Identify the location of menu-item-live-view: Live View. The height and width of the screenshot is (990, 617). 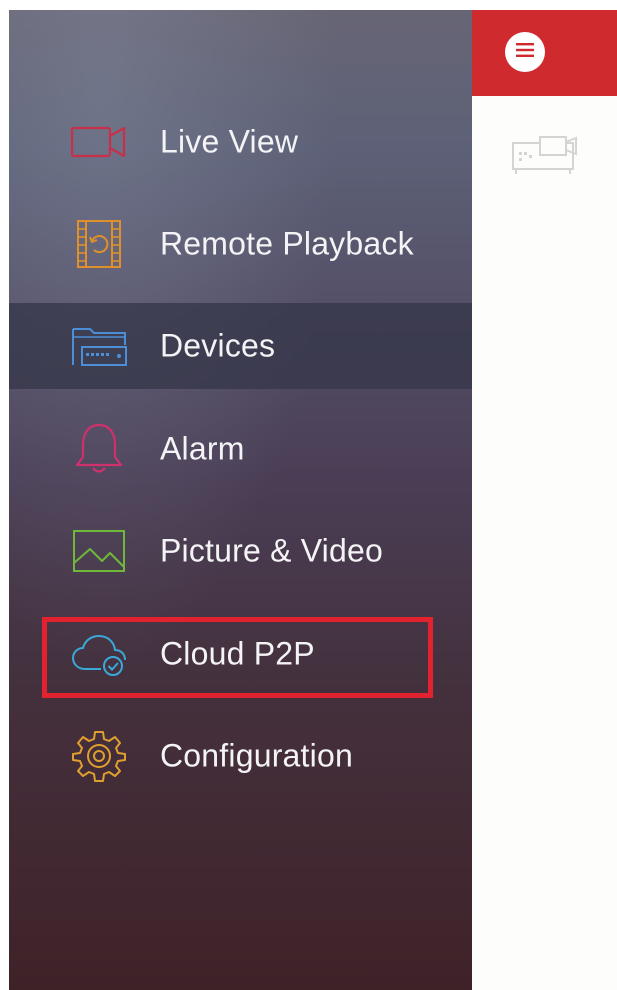
(240, 142).